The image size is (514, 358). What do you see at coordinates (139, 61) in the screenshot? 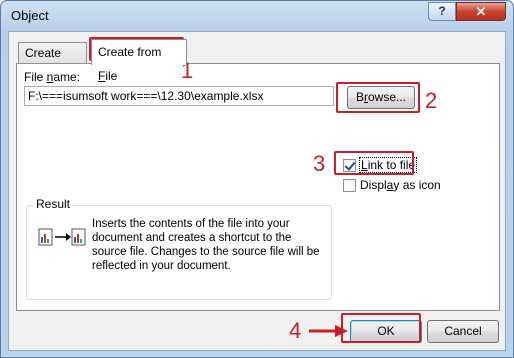
I see `tab-create-from-file: Create from File` at bounding box center [139, 61].